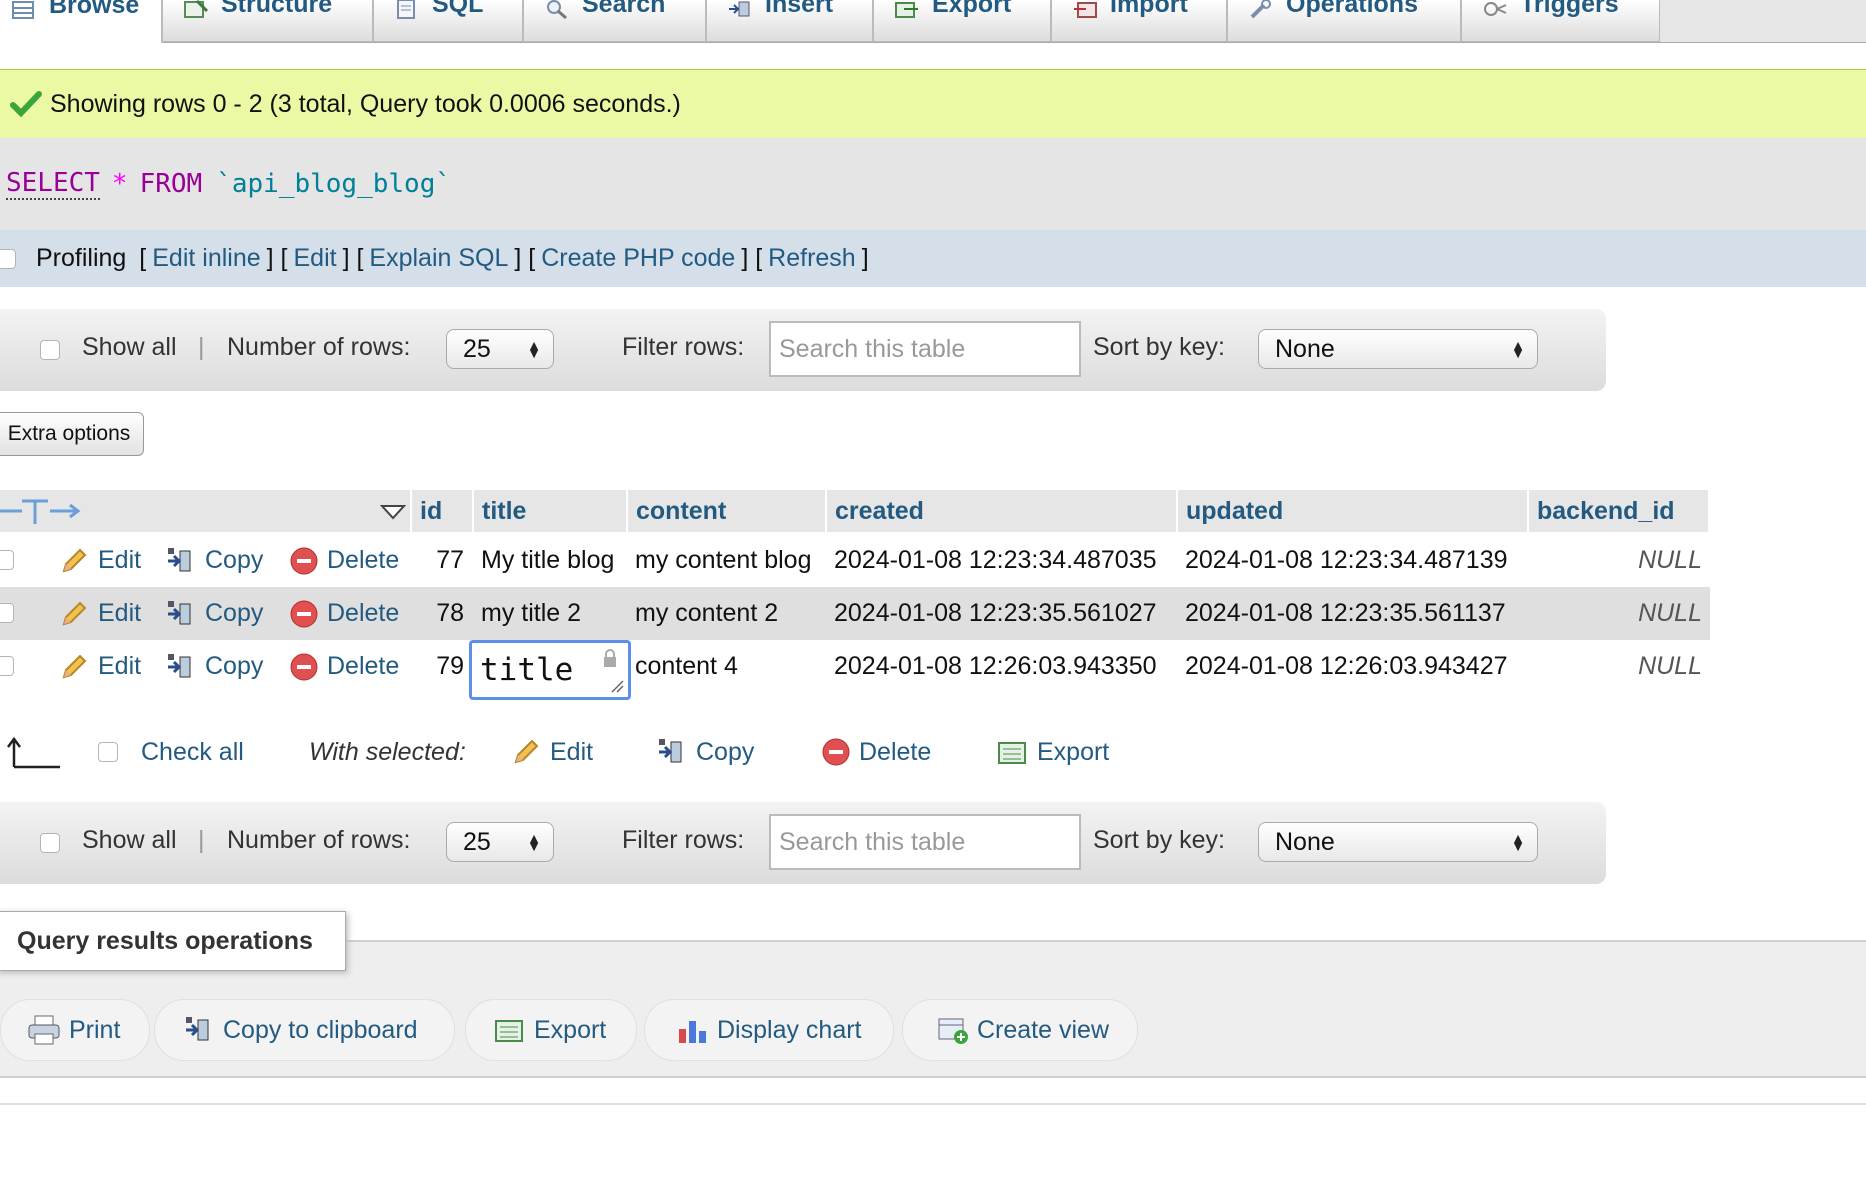  What do you see at coordinates (769, 1030) in the screenshot?
I see `display-chart-button: Display chart` at bounding box center [769, 1030].